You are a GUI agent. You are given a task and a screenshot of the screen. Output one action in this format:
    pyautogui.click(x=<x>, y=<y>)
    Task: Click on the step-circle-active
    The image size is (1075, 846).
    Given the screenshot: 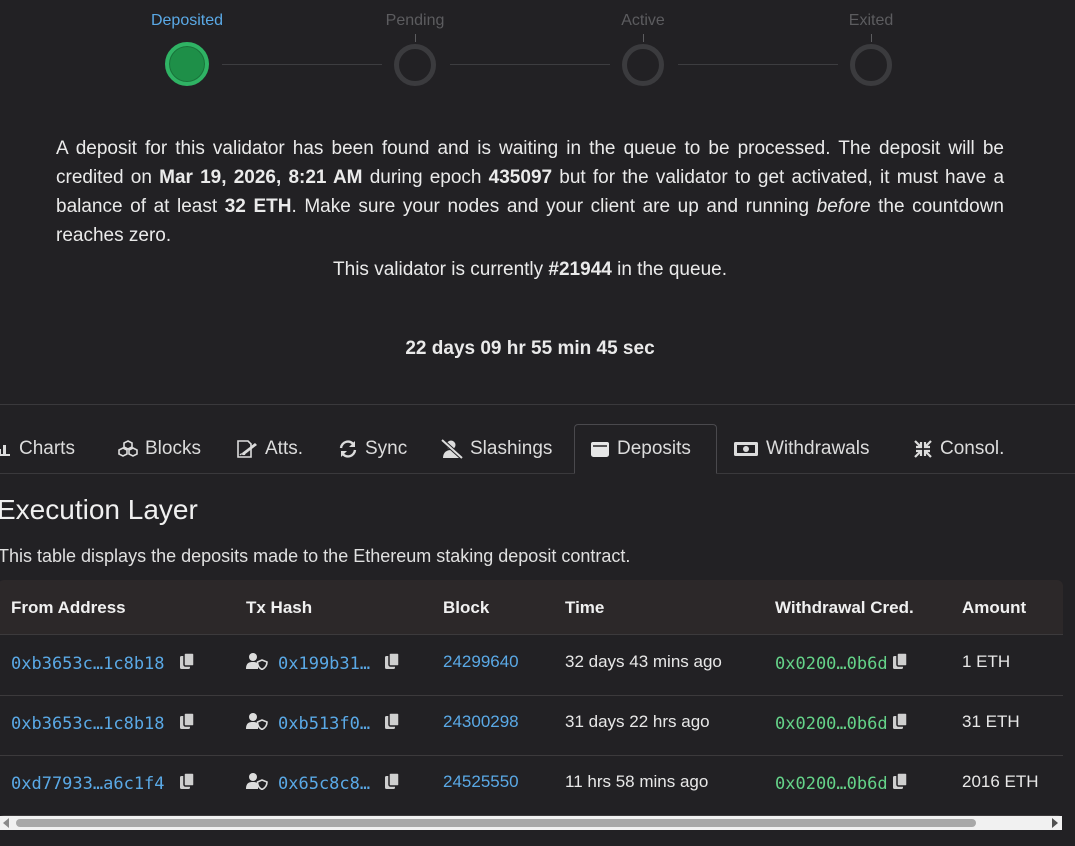 What is the action you would take?
    pyautogui.click(x=643, y=65)
    